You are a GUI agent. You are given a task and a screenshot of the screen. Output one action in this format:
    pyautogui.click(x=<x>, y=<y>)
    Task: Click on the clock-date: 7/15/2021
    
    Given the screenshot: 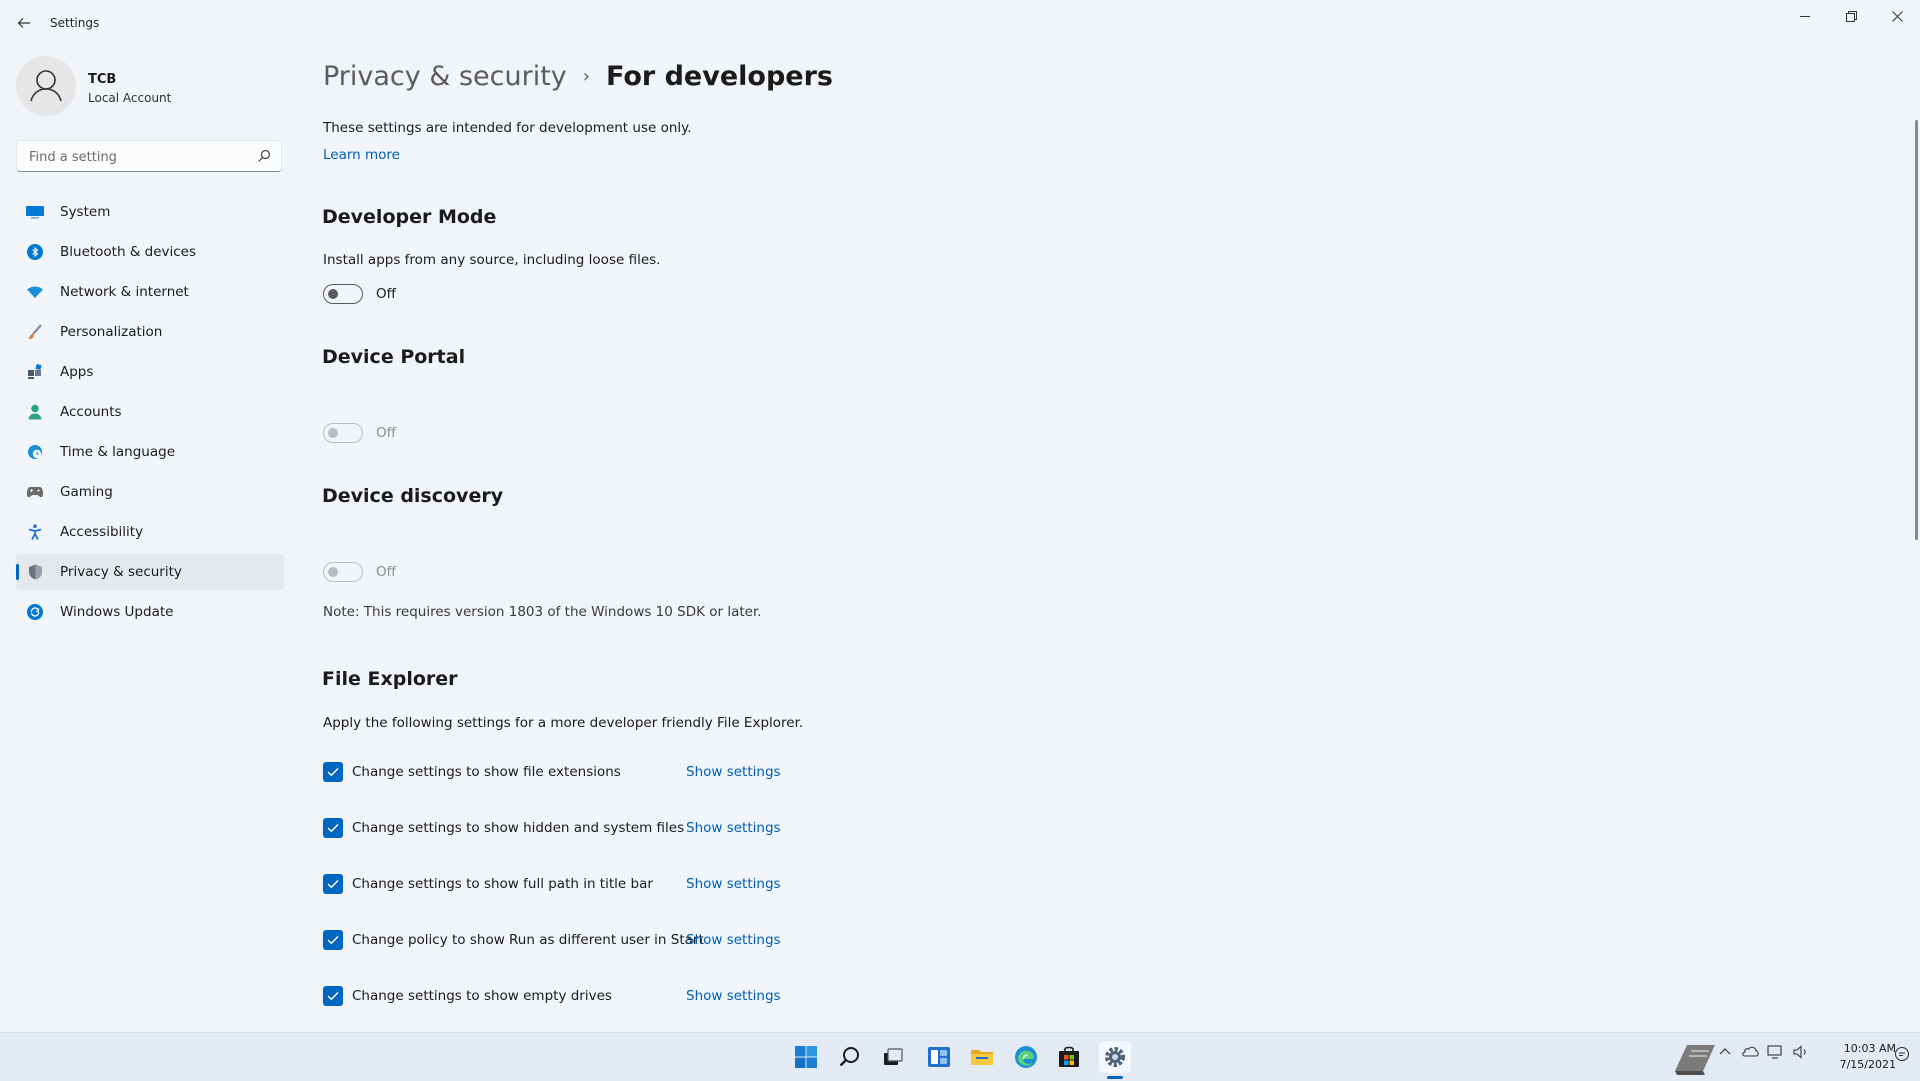 What is the action you would take?
    pyautogui.click(x=1861, y=1064)
    